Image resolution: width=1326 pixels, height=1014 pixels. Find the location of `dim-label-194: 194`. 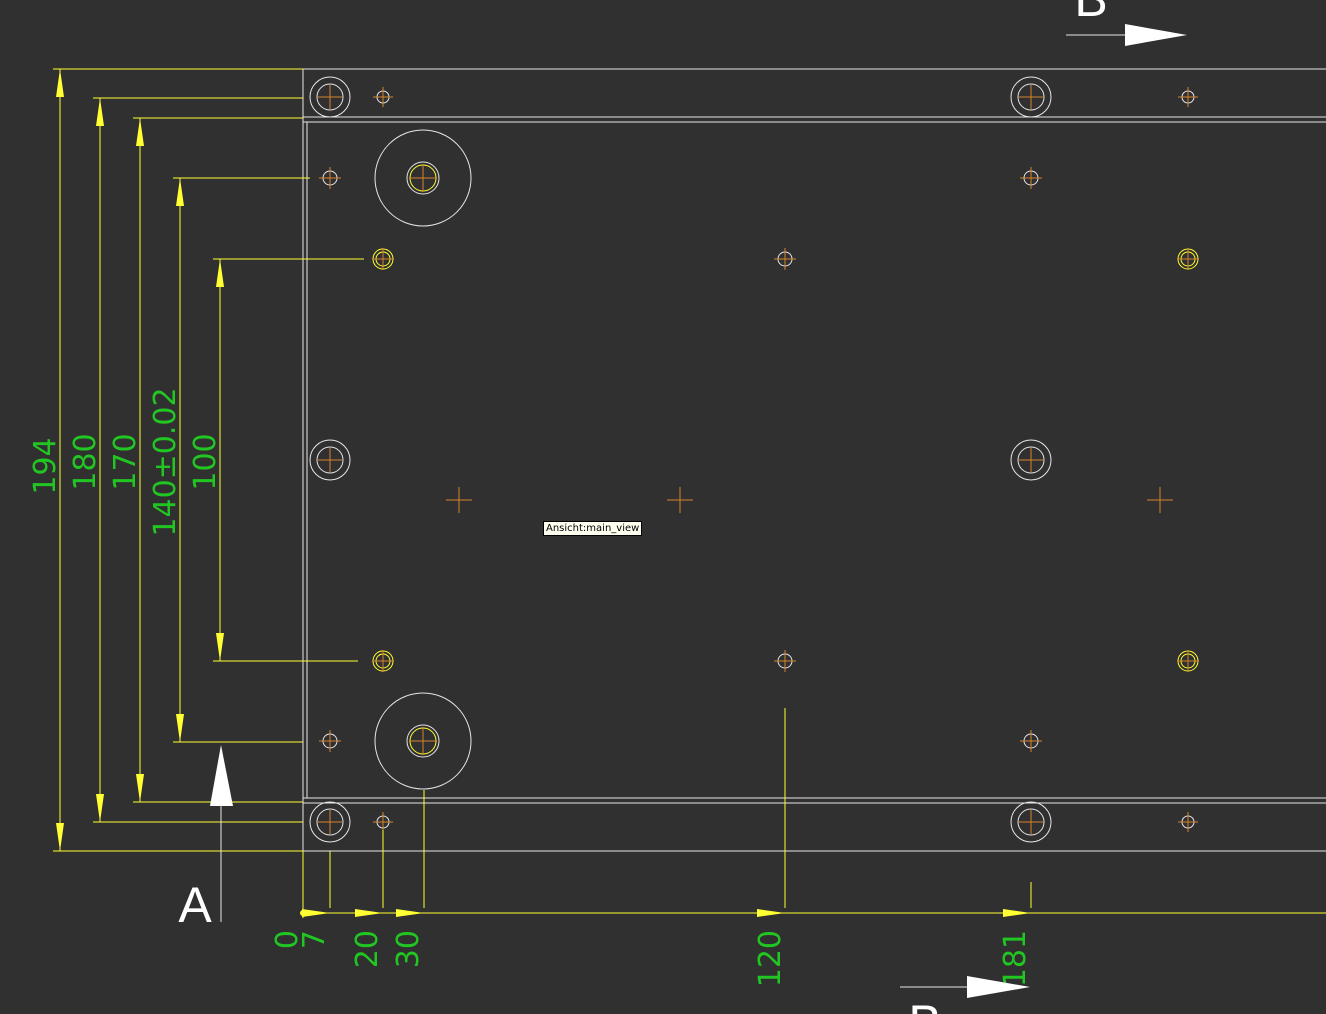

dim-label-194: 194 is located at coordinates (45, 465).